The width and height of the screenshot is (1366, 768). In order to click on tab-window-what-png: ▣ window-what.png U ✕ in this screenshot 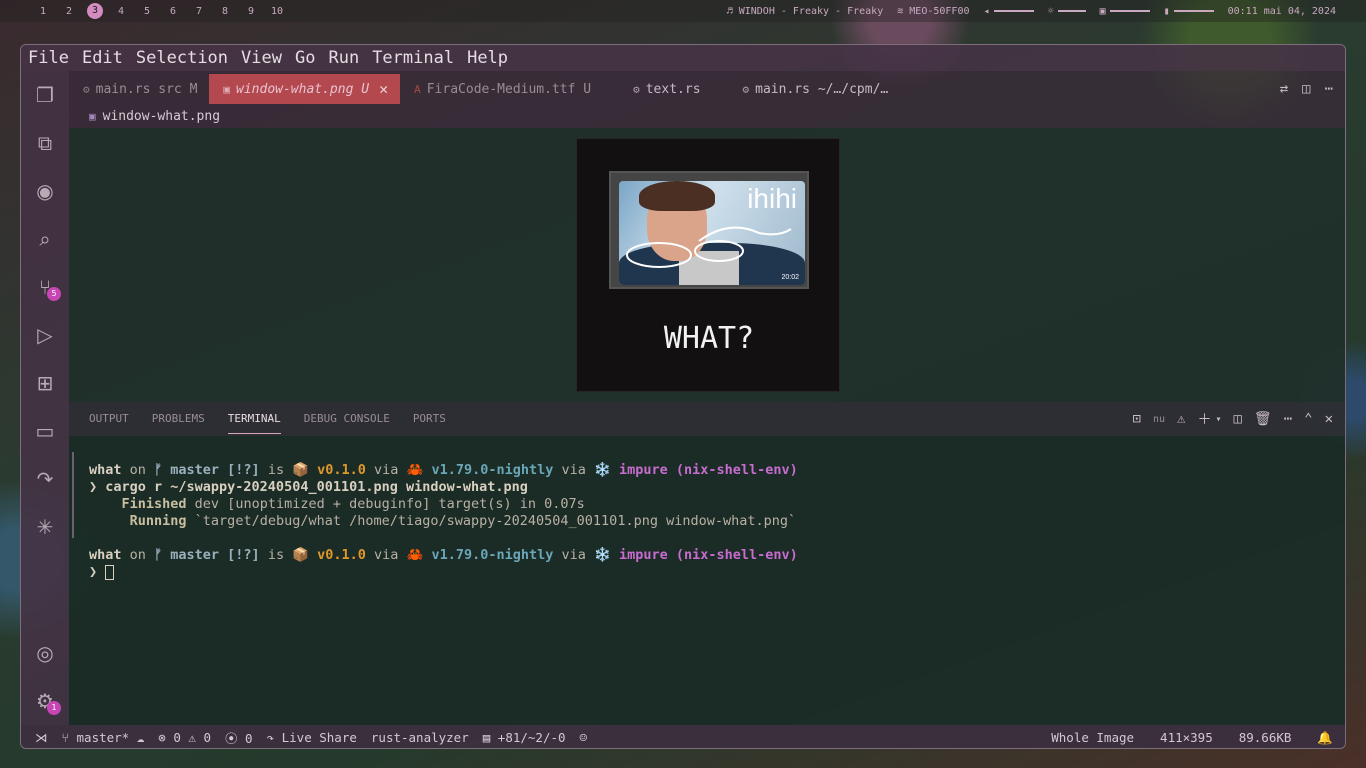, I will do `click(305, 89)`.